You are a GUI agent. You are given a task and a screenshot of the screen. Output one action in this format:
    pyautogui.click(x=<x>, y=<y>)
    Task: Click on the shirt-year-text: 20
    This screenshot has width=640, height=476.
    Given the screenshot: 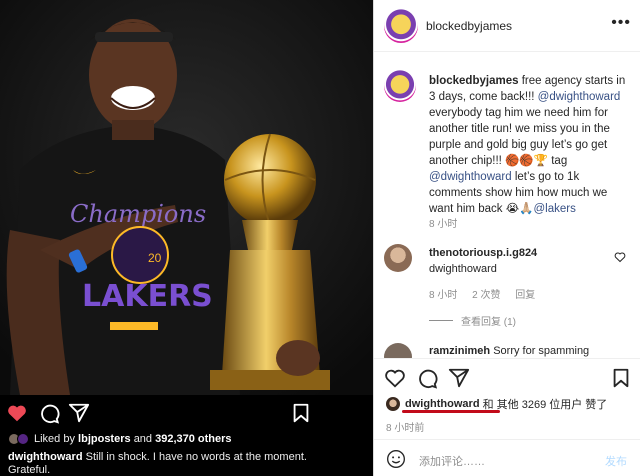 What is the action you would take?
    pyautogui.click(x=155, y=258)
    